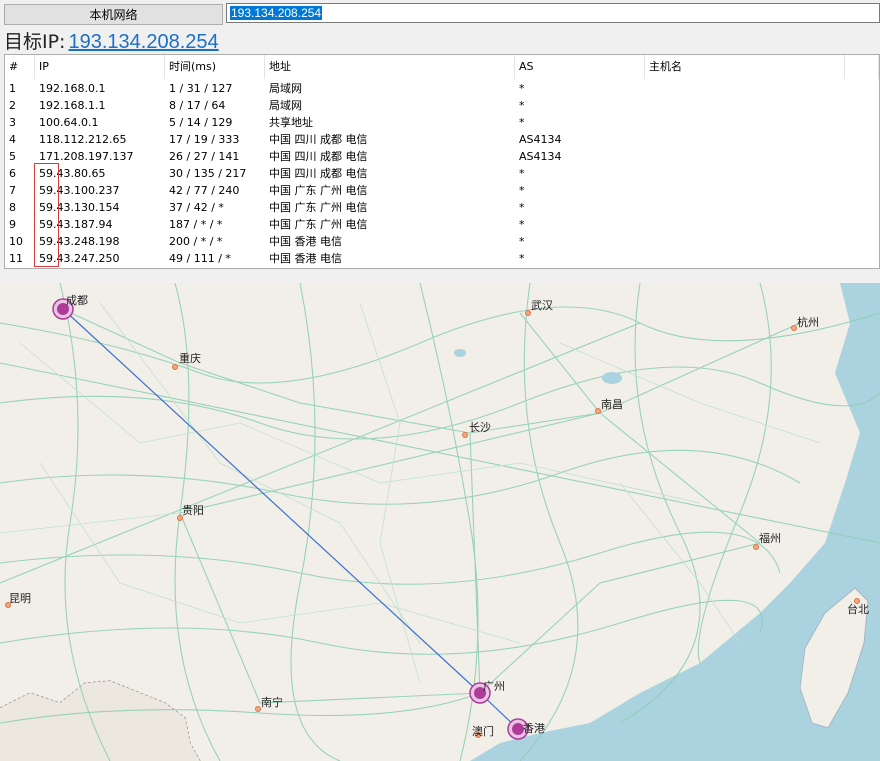 This screenshot has width=880, height=761. What do you see at coordinates (204, 190) in the screenshot?
I see `hop-time: 42 / 77 / 240` at bounding box center [204, 190].